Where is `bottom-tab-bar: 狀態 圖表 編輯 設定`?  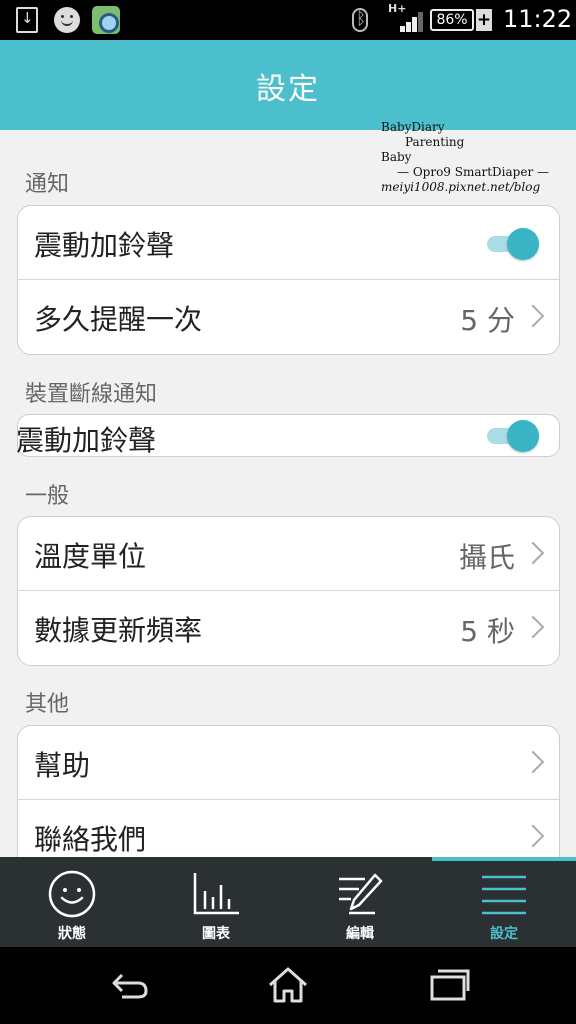 bottom-tab-bar: 狀態 圖表 編輯 設定 is located at coordinates (288, 902).